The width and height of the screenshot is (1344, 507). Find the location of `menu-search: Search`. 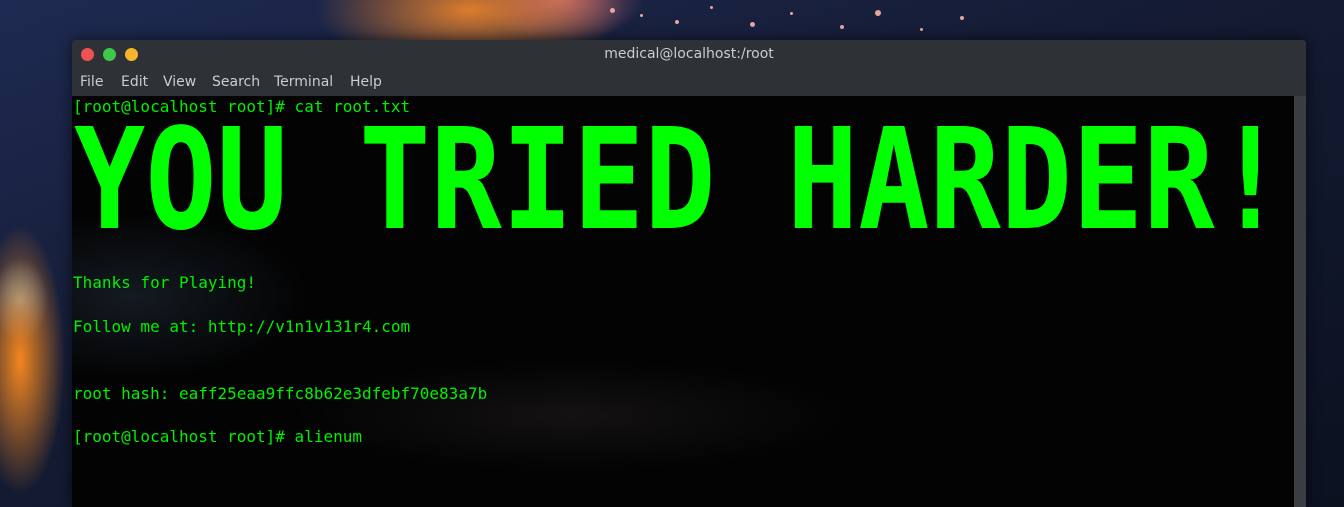

menu-search: Search is located at coordinates (236, 82).